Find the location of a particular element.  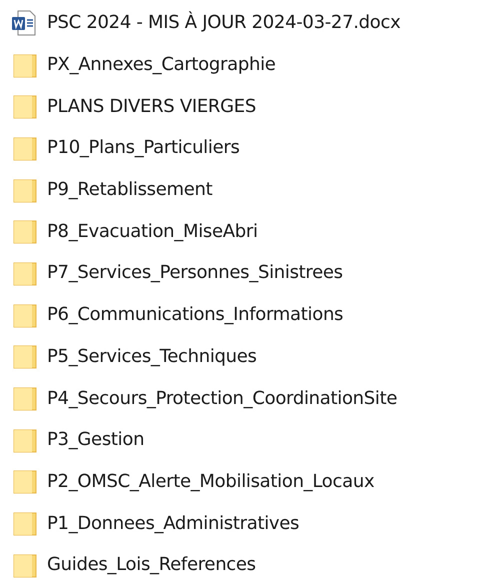

word-document-icon is located at coordinates (24, 22).